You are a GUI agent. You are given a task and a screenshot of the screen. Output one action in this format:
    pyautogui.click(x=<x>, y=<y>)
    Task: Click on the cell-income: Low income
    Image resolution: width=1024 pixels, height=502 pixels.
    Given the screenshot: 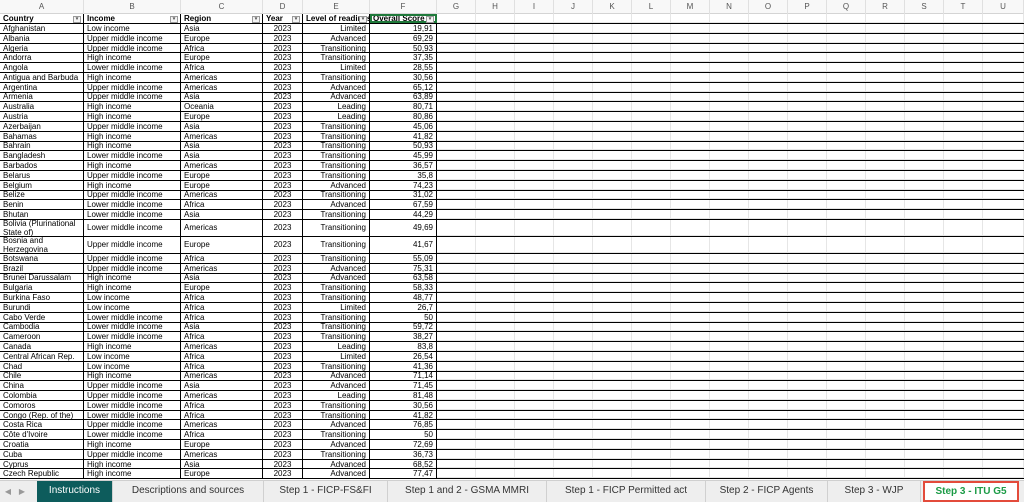 What is the action you would take?
    pyautogui.click(x=132, y=356)
    